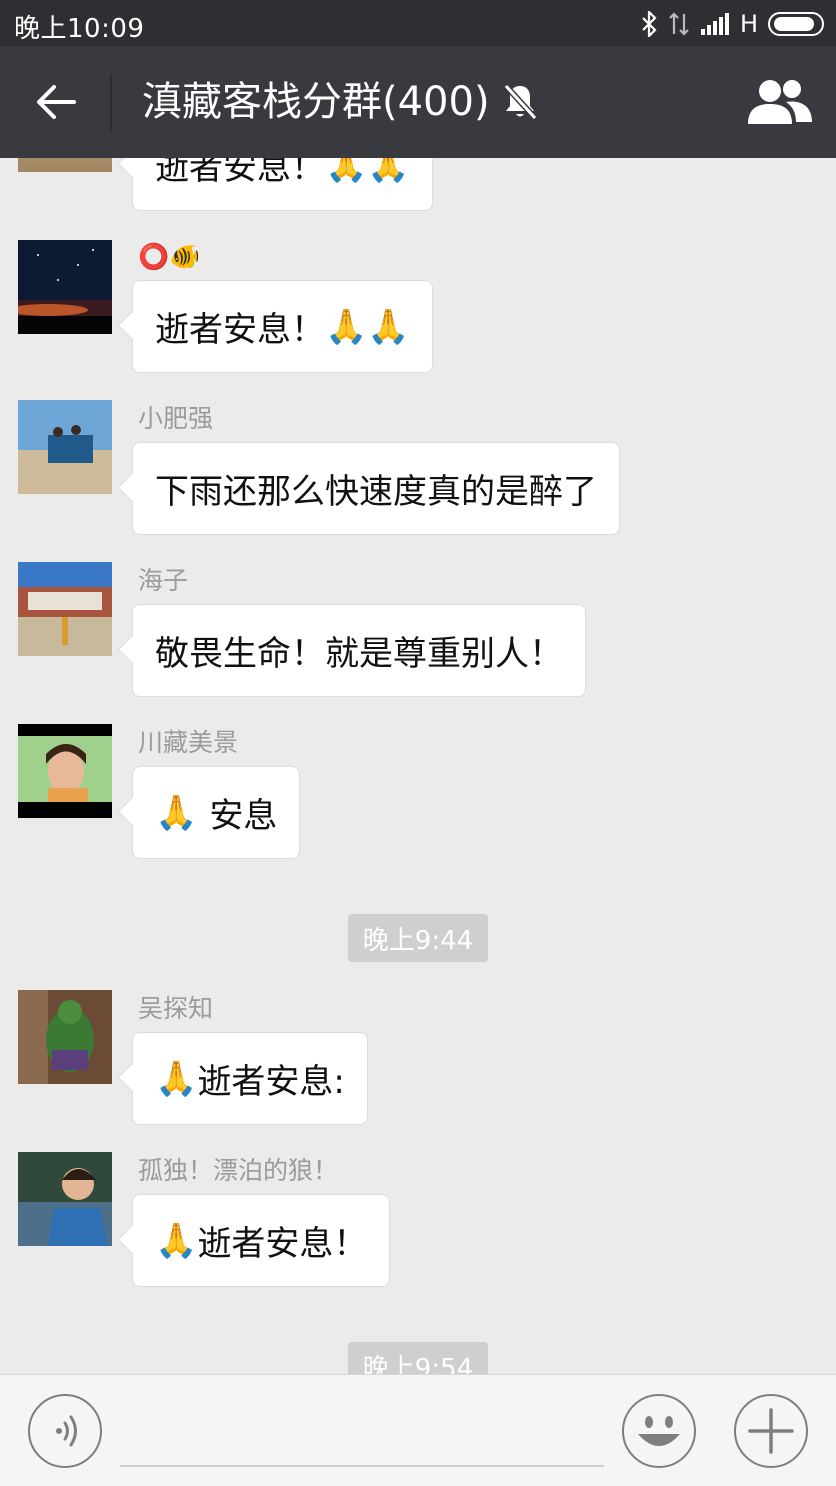 Image resolution: width=836 pixels, height=1486 pixels. I want to click on message-text: 安息, so click(243, 816).